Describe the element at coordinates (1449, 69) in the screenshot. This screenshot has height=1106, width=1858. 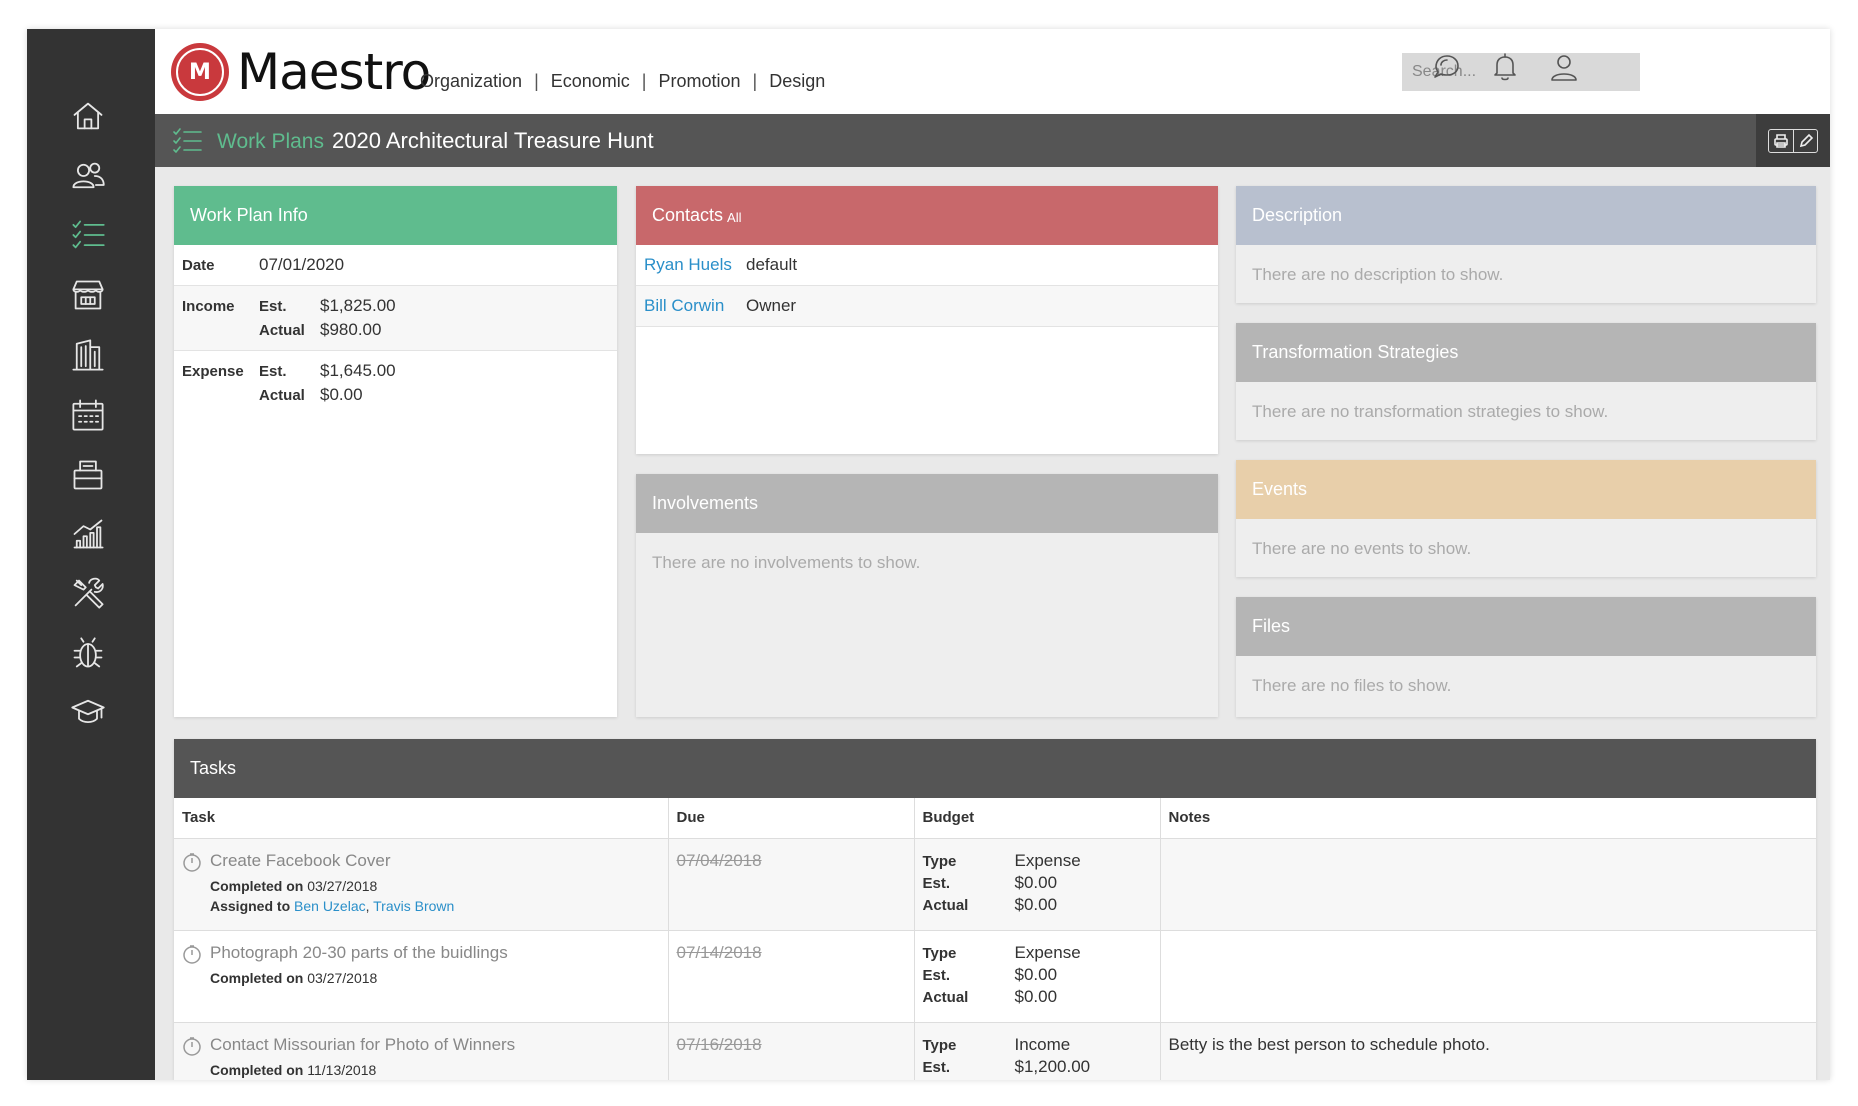
I see `chat-icon` at that location.